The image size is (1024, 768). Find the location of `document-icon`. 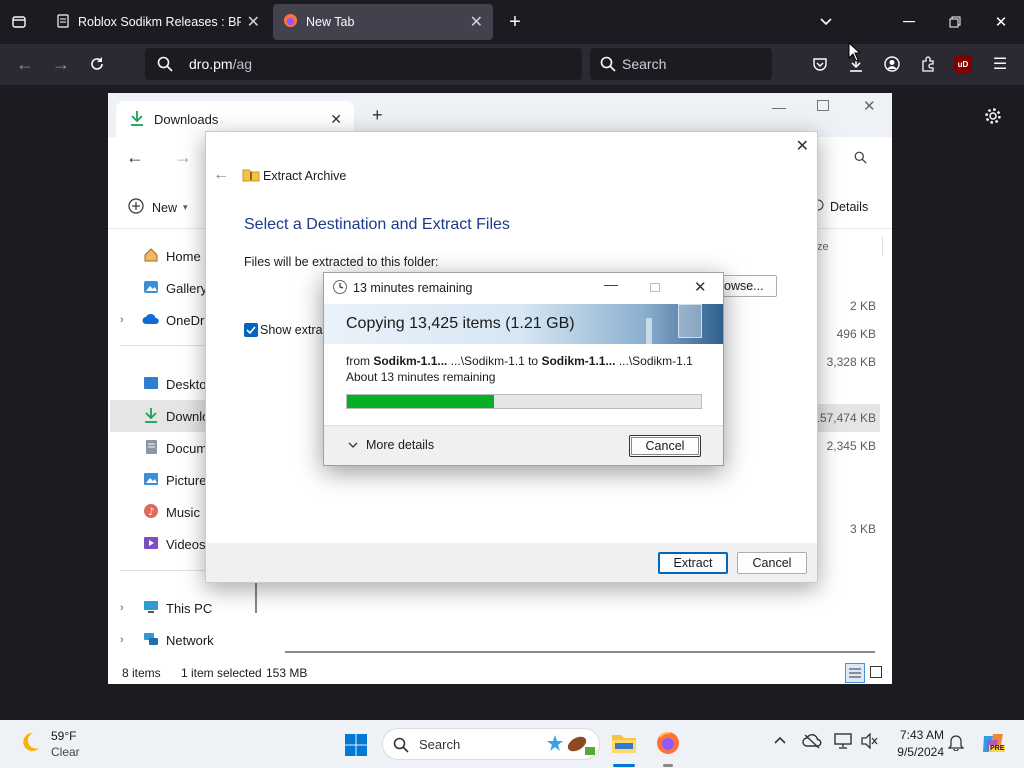

document-icon is located at coordinates (151, 448).